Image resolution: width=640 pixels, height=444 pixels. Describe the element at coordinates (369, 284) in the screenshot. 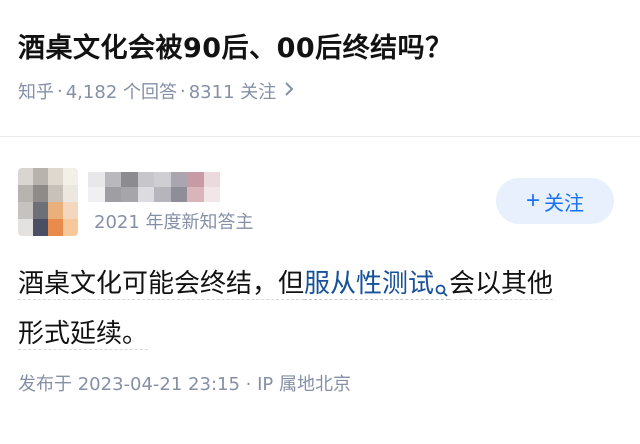

I see `search-link-label: 服从性测试` at that location.